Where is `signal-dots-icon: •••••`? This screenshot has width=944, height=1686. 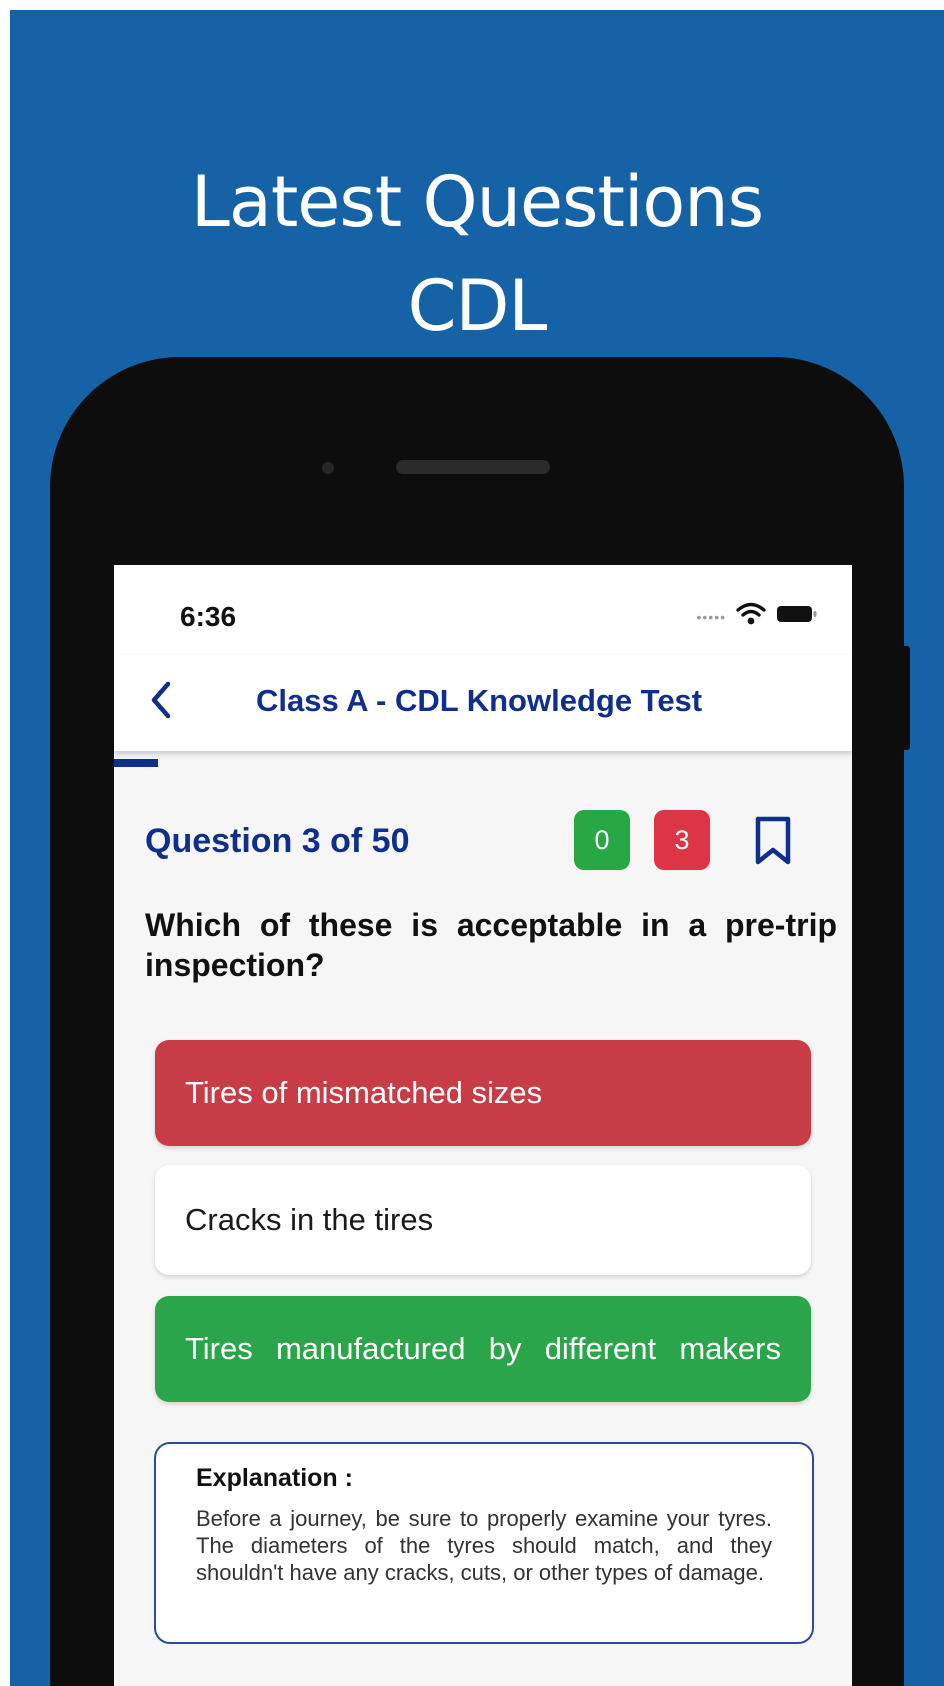
signal-dots-icon: ••••• is located at coordinates (711, 617).